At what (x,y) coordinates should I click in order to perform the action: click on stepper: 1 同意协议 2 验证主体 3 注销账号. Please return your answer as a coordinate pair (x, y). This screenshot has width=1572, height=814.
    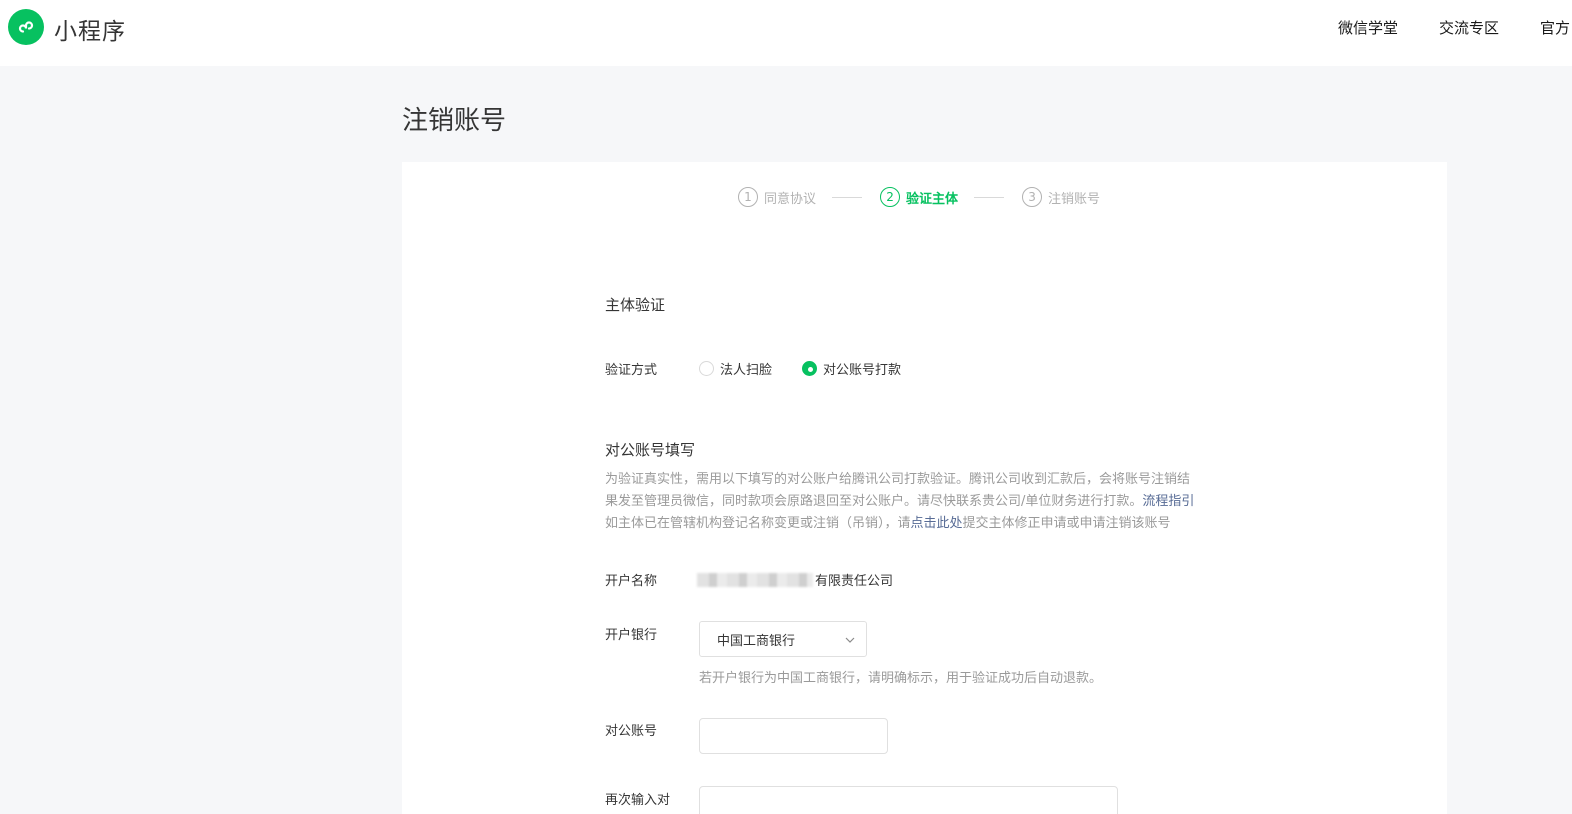
    Looking at the image, I should click on (919, 197).